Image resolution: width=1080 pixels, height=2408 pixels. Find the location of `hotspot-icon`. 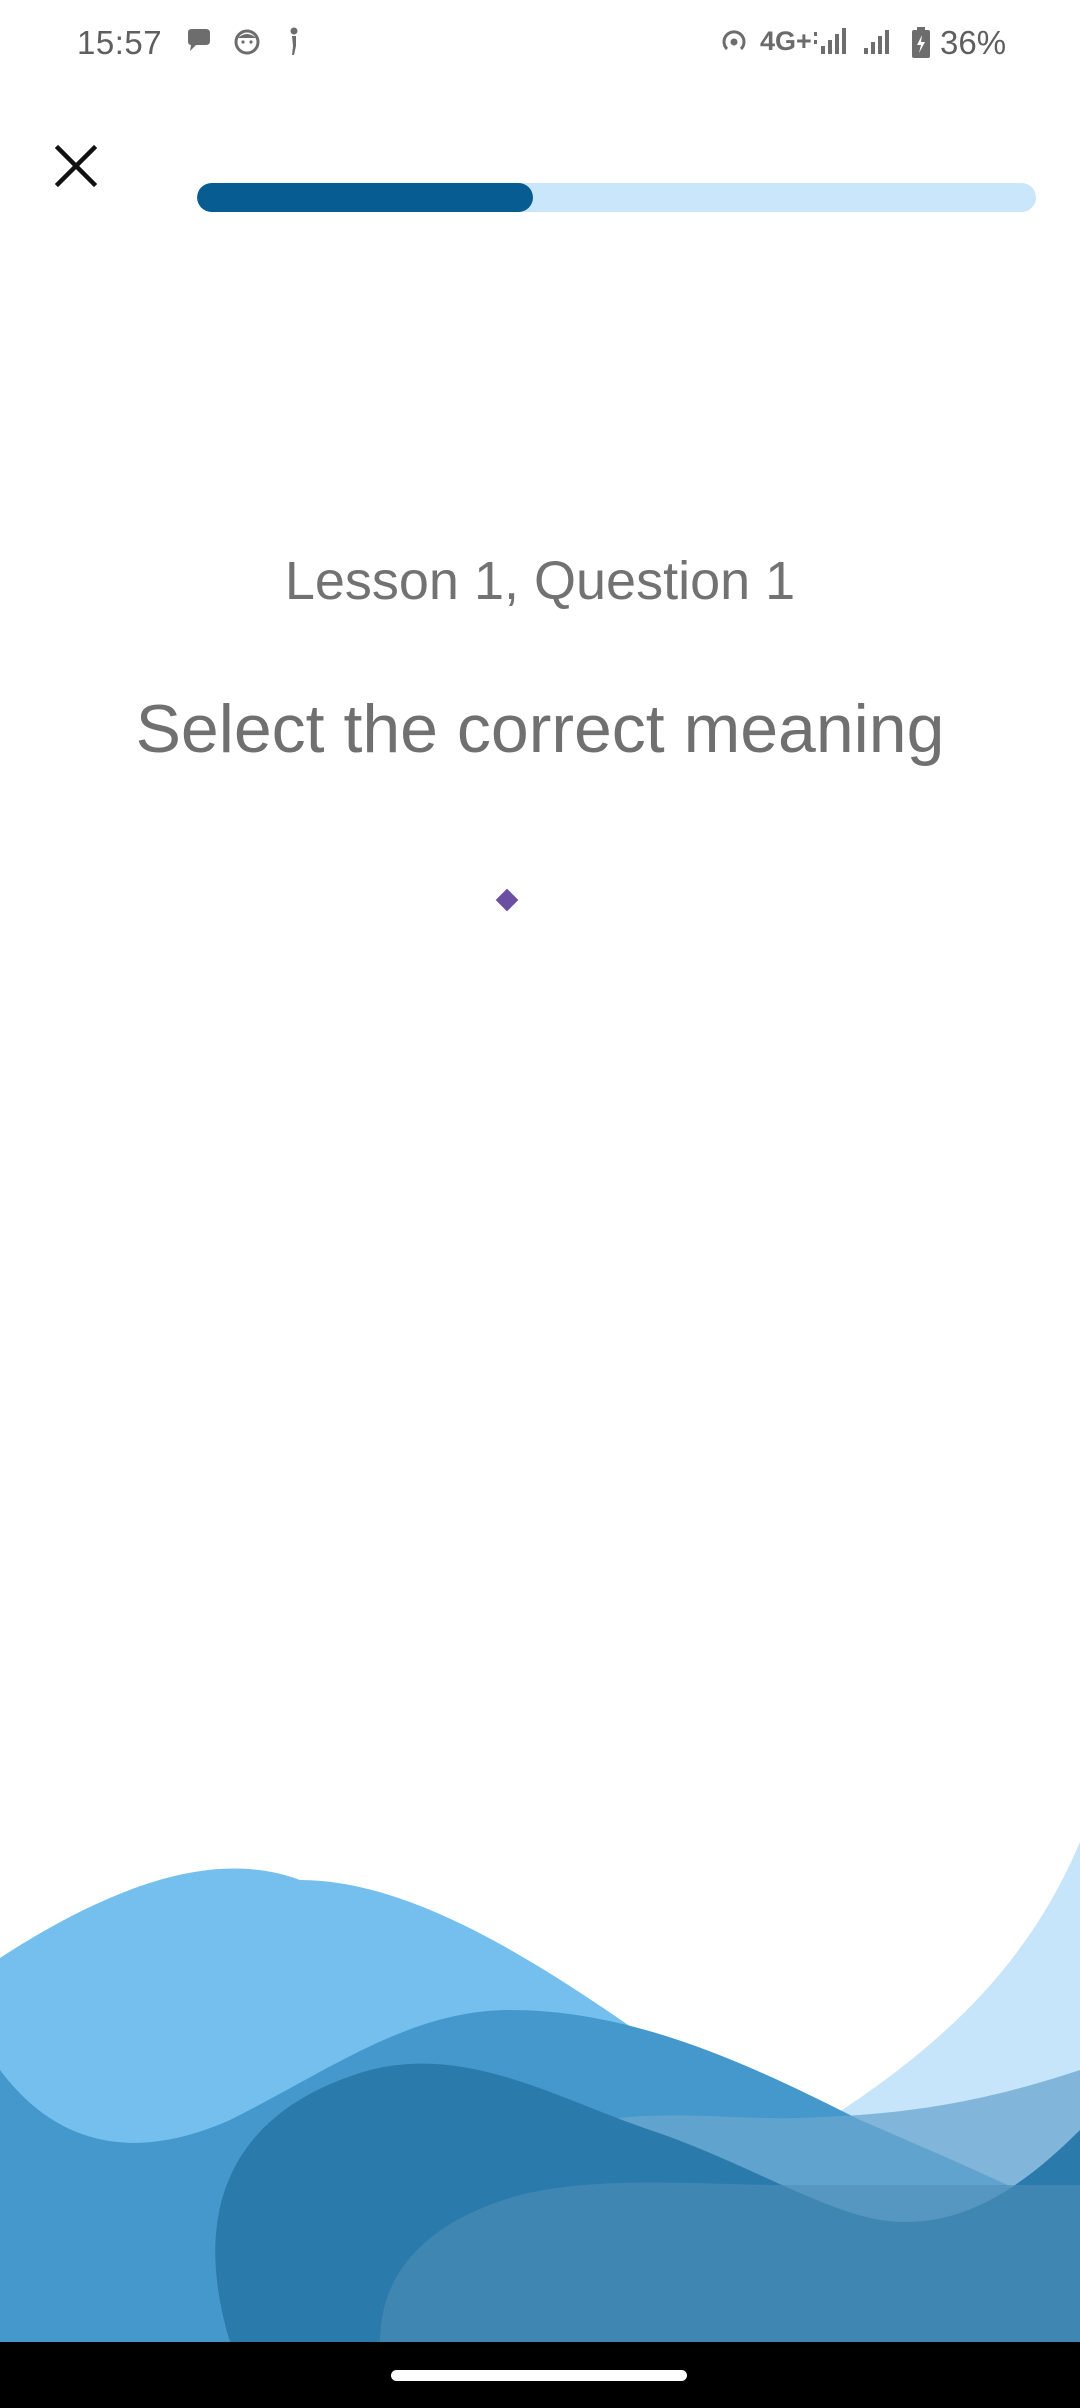

hotspot-icon is located at coordinates (734, 42).